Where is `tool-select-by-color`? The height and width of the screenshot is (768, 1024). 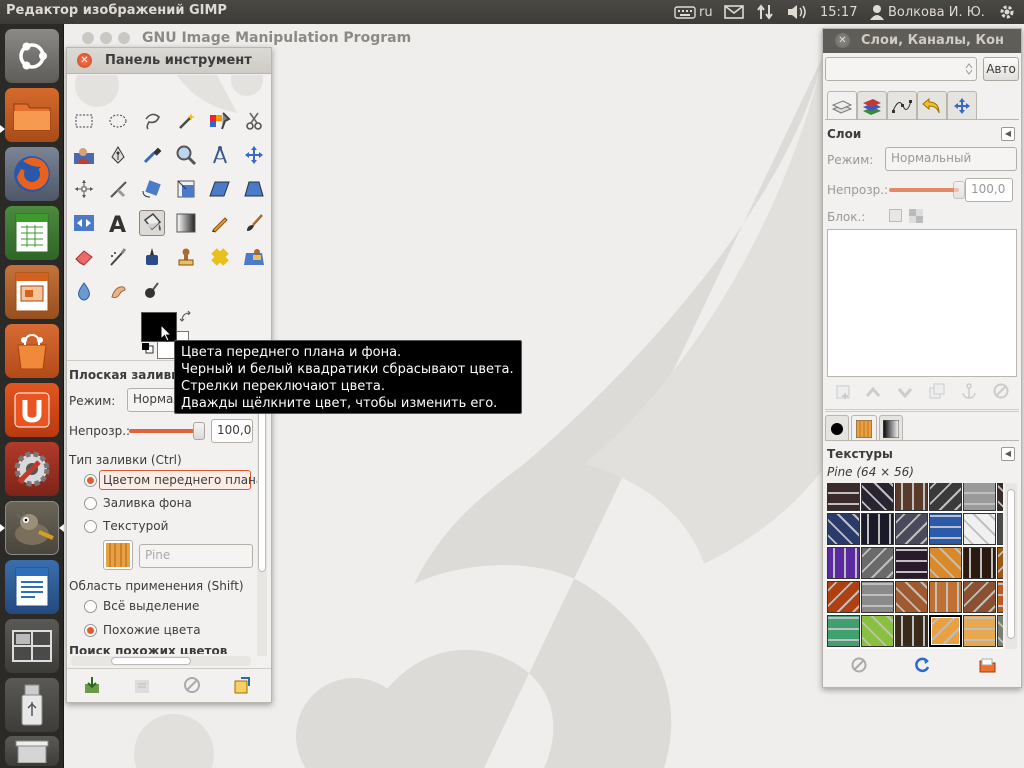
tool-select-by-color is located at coordinates (220, 121).